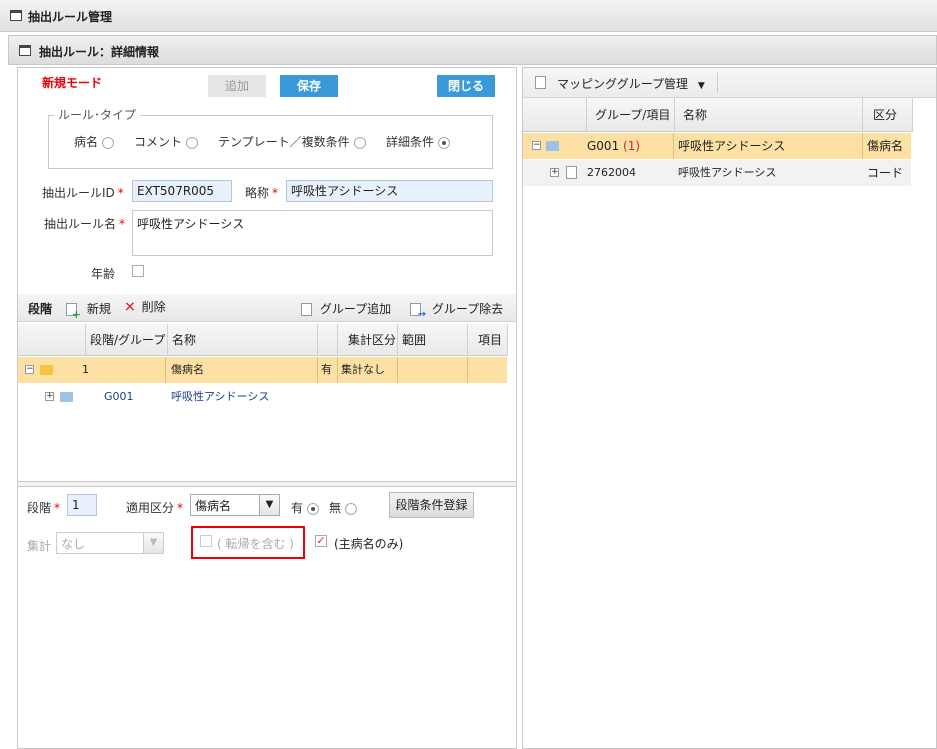  What do you see at coordinates (237, 86) in the screenshot?
I see `add-button: 追加` at bounding box center [237, 86].